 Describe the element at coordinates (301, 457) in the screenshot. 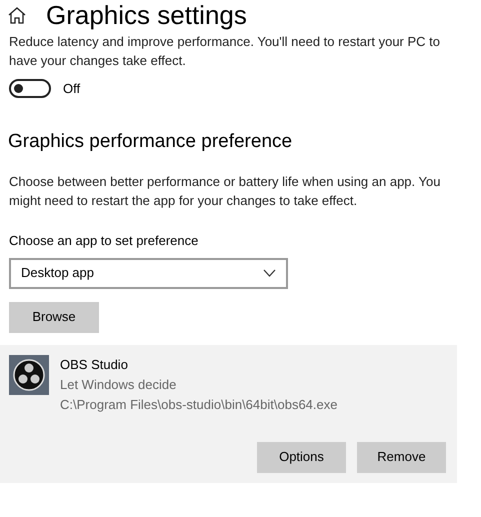

I see `app-action-button: Options` at that location.